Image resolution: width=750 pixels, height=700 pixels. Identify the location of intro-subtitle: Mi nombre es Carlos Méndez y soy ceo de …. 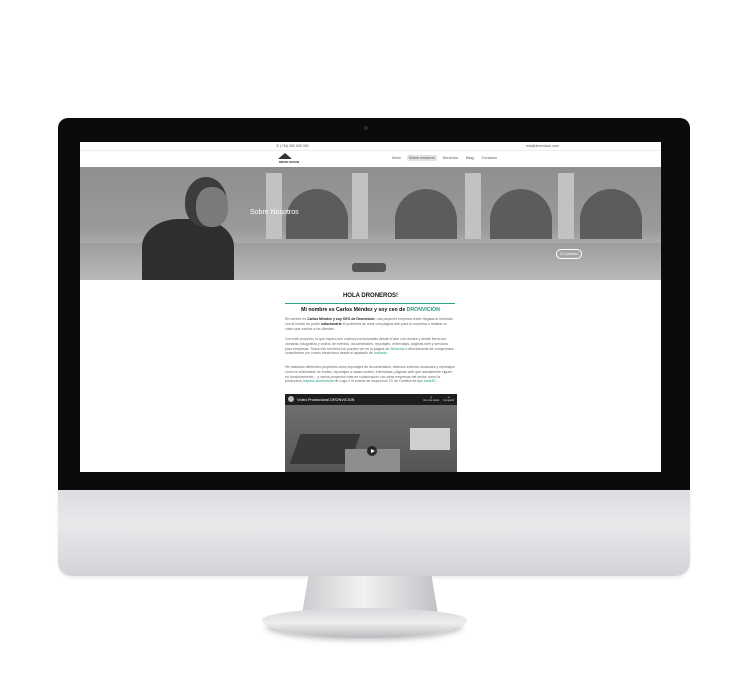
(370, 310).